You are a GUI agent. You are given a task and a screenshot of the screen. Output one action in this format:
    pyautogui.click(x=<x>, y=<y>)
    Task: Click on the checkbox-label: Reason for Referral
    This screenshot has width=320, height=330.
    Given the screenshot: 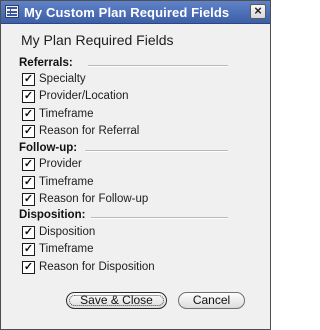 What is the action you would take?
    pyautogui.click(x=89, y=131)
    